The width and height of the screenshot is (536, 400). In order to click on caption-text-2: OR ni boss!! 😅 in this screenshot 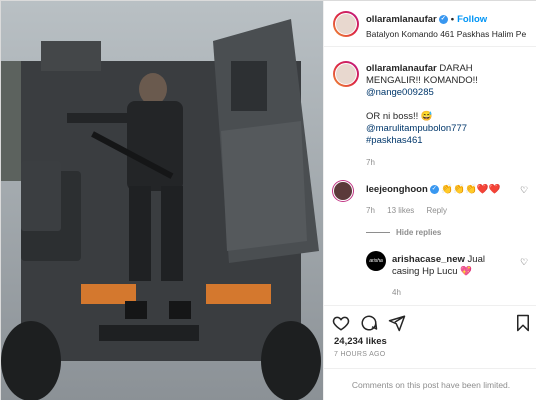, I will do `click(399, 116)`.